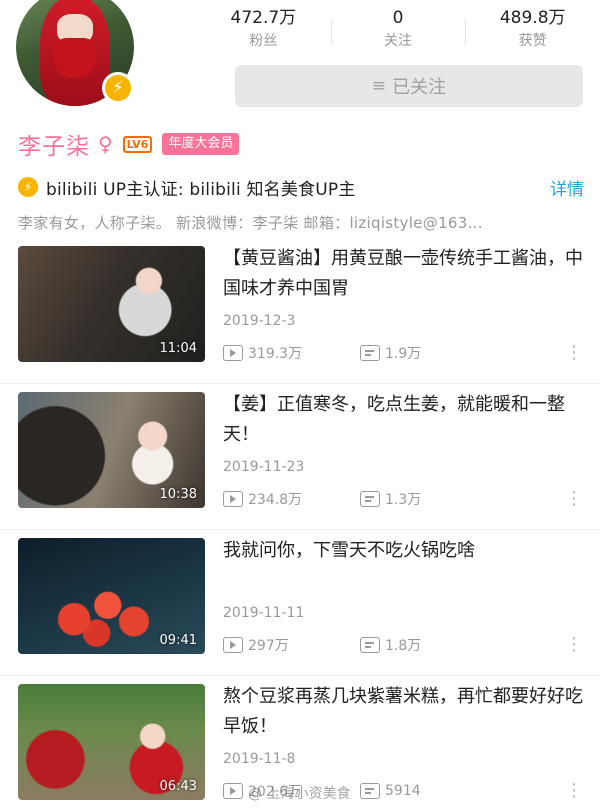 The image size is (600, 810). Describe the element at coordinates (532, 41) in the screenshot. I see `stat-likes-label: 获赞` at that location.